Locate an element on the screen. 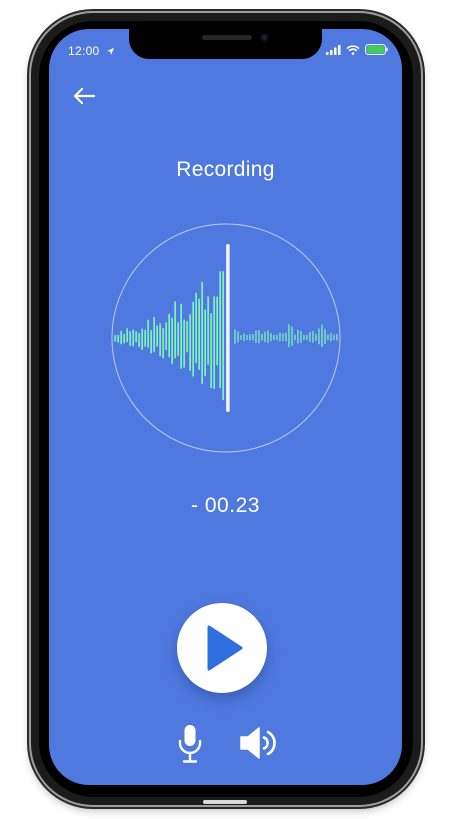  speaker-button is located at coordinates (259, 743).